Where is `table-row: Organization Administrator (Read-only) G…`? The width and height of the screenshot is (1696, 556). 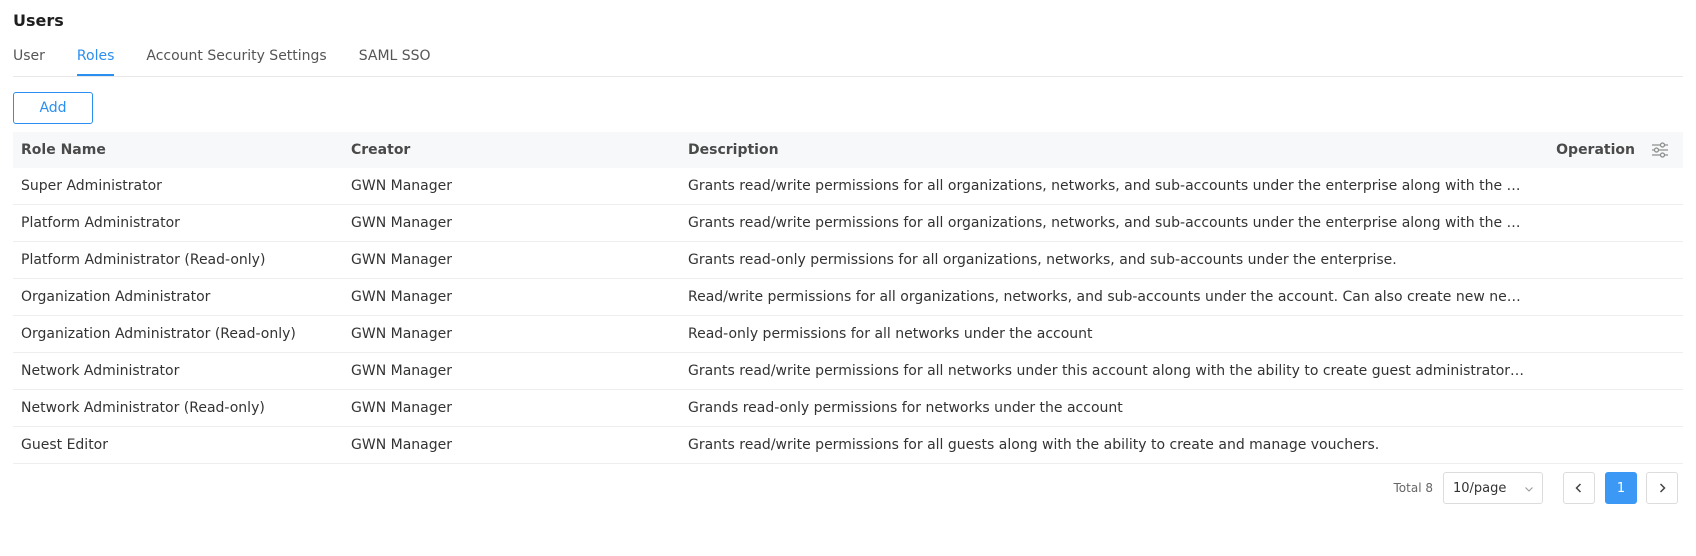
table-row: Organization Administrator (Read-only) G… is located at coordinates (848, 334).